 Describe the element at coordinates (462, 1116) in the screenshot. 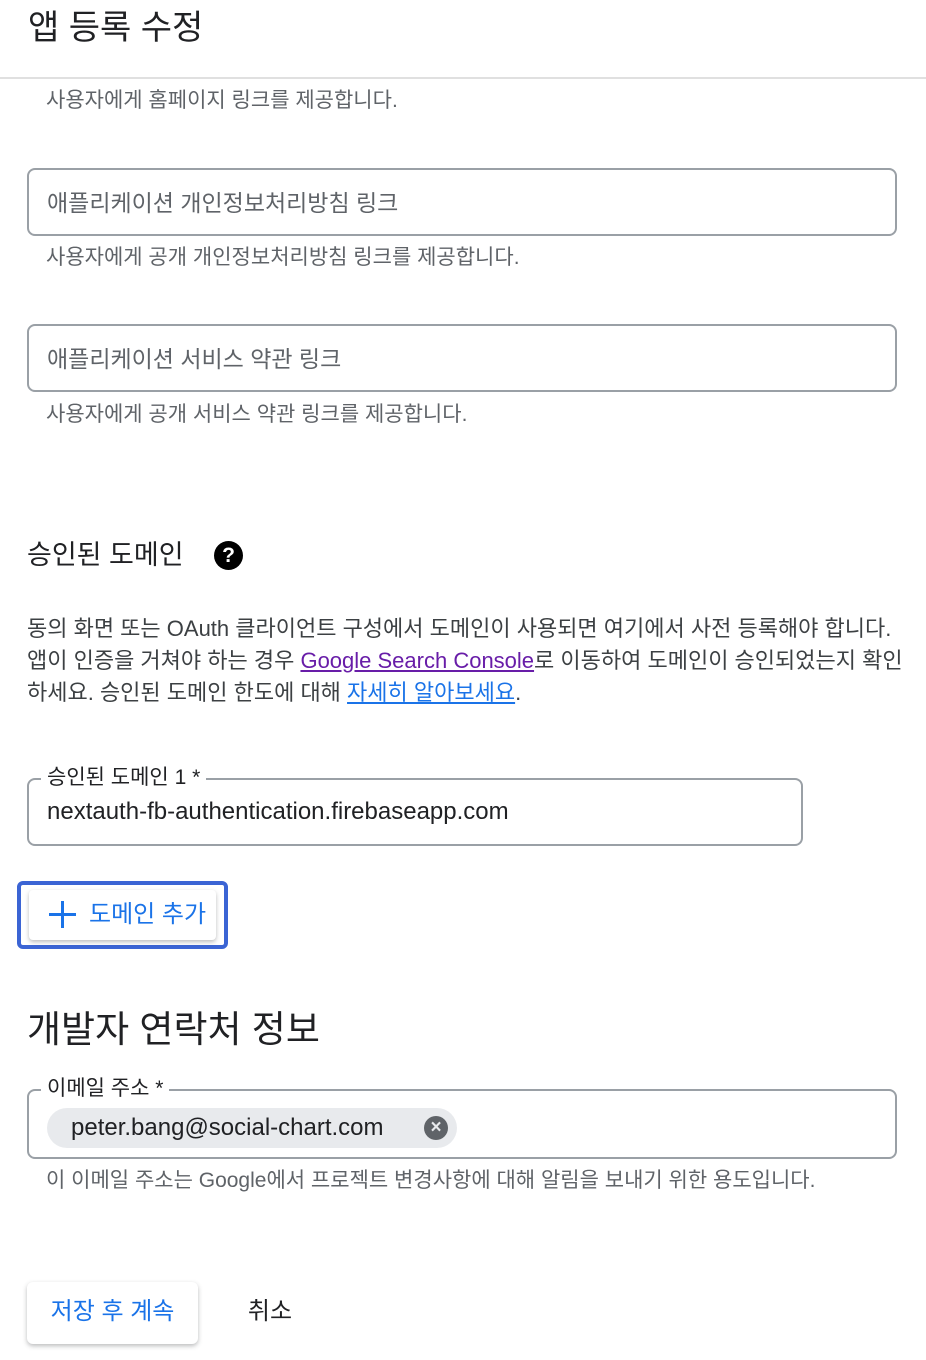

I see `email-address-field: 이메일 주소 * peter.bang@social-chart.com ×` at that location.